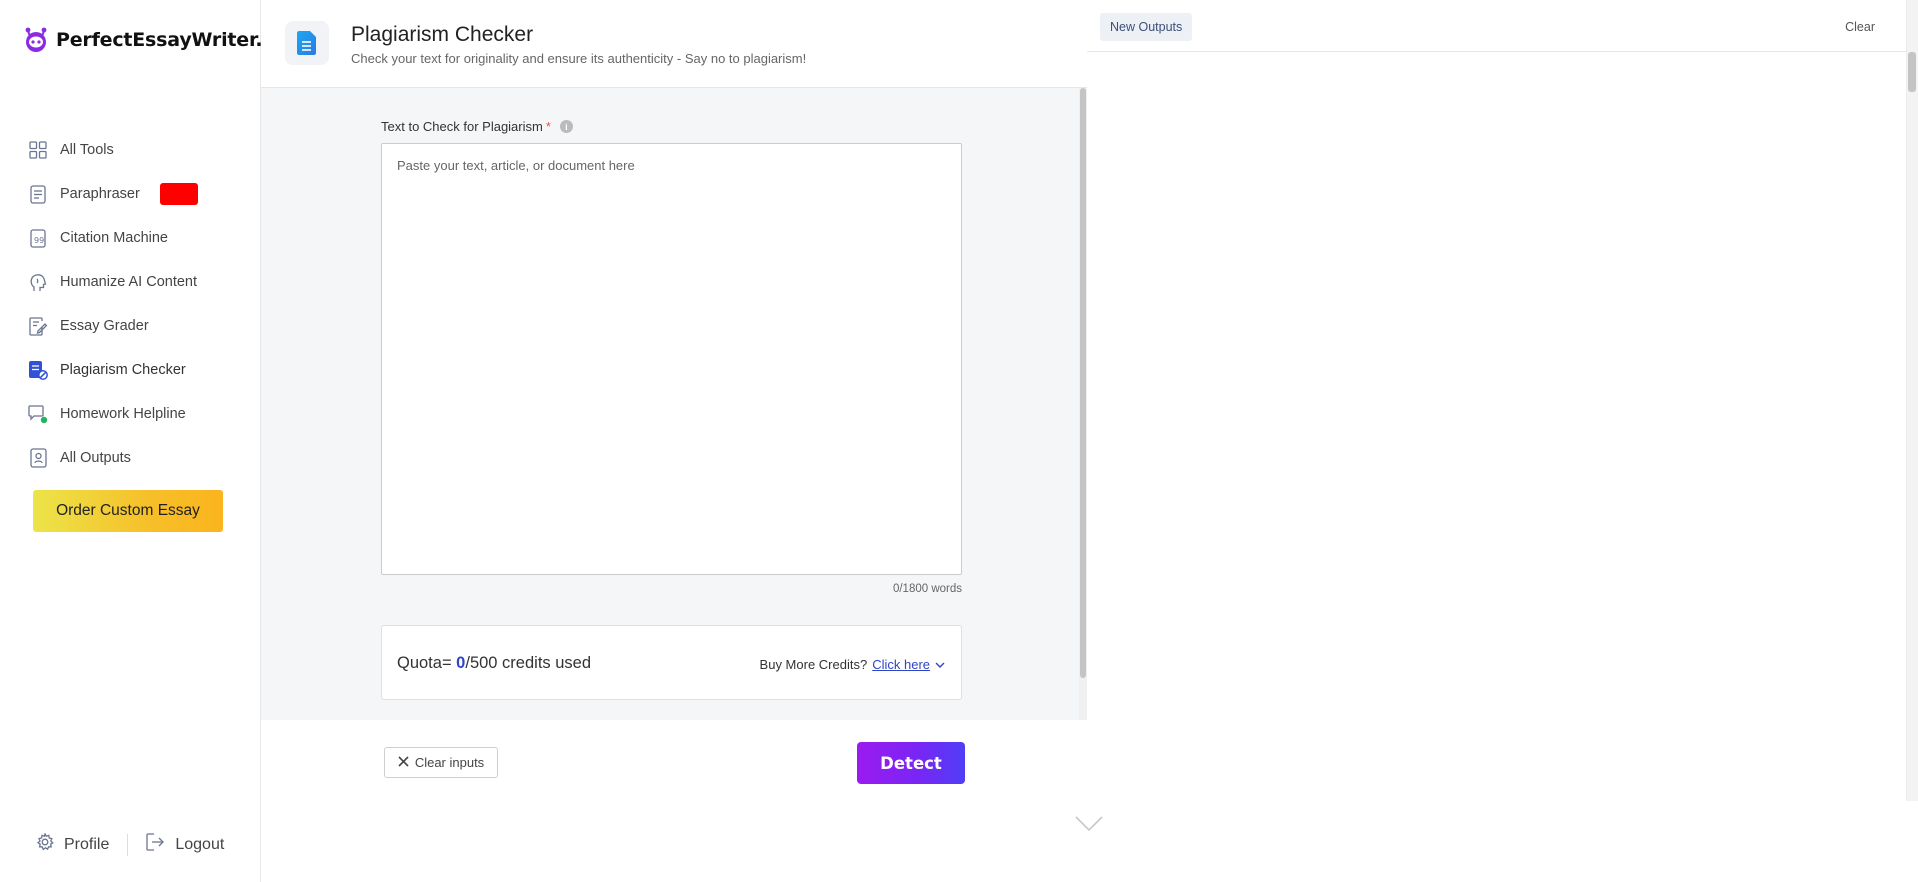  Describe the element at coordinates (104, 326) in the screenshot. I see `sidebar-item-label: Essay Grader` at that location.